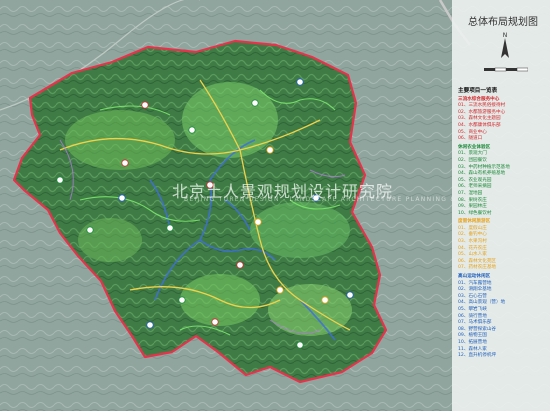  I want to click on legend-item: 06、隧道口, so click(470, 139).